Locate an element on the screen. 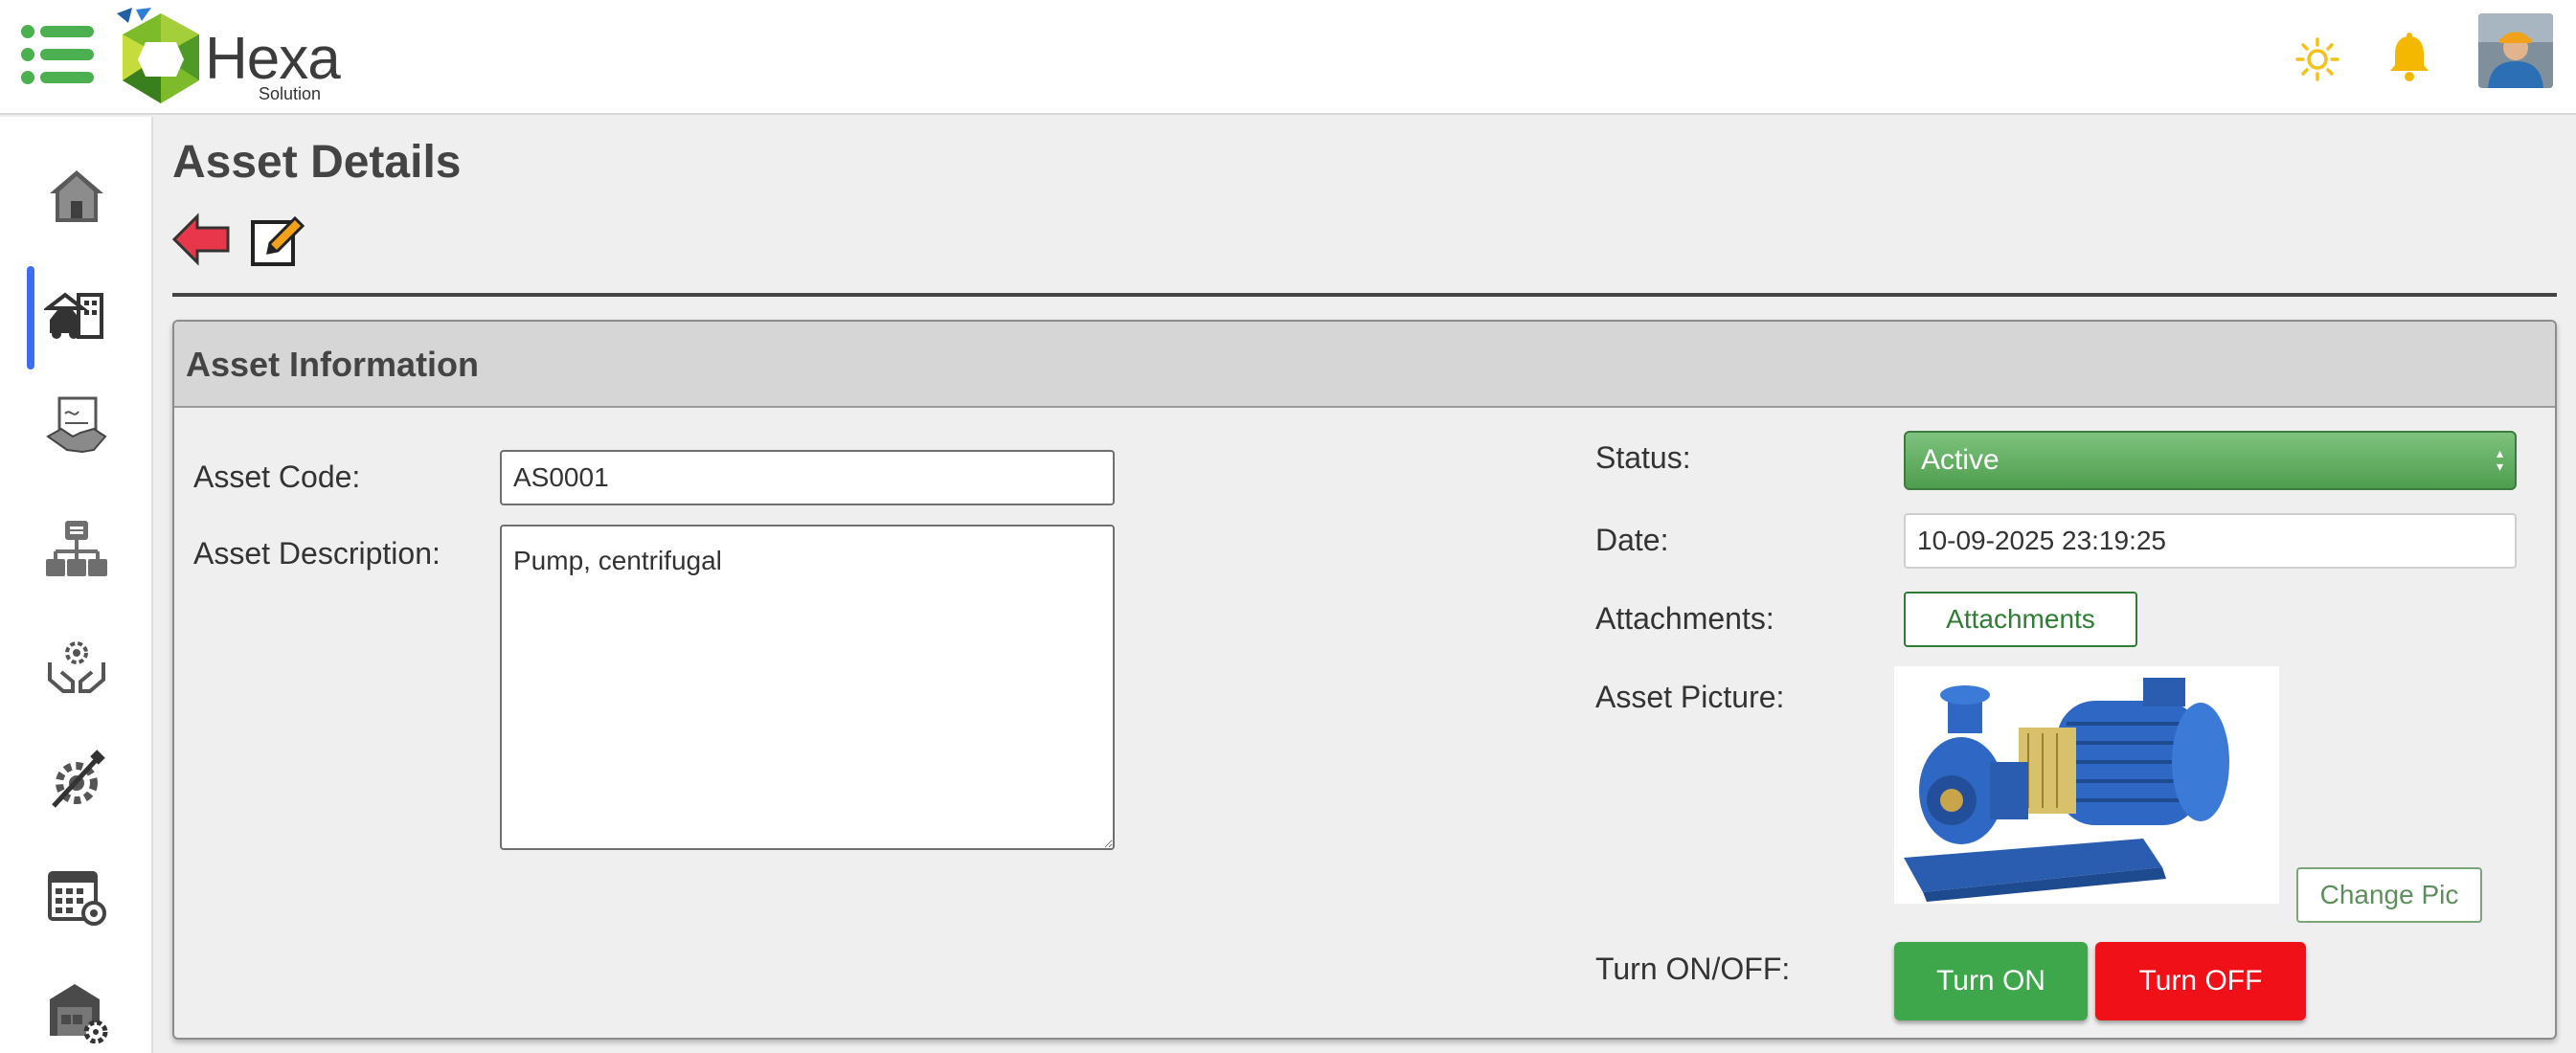 The width and height of the screenshot is (2576, 1053). back-arrow-icon is located at coordinates (202, 239).